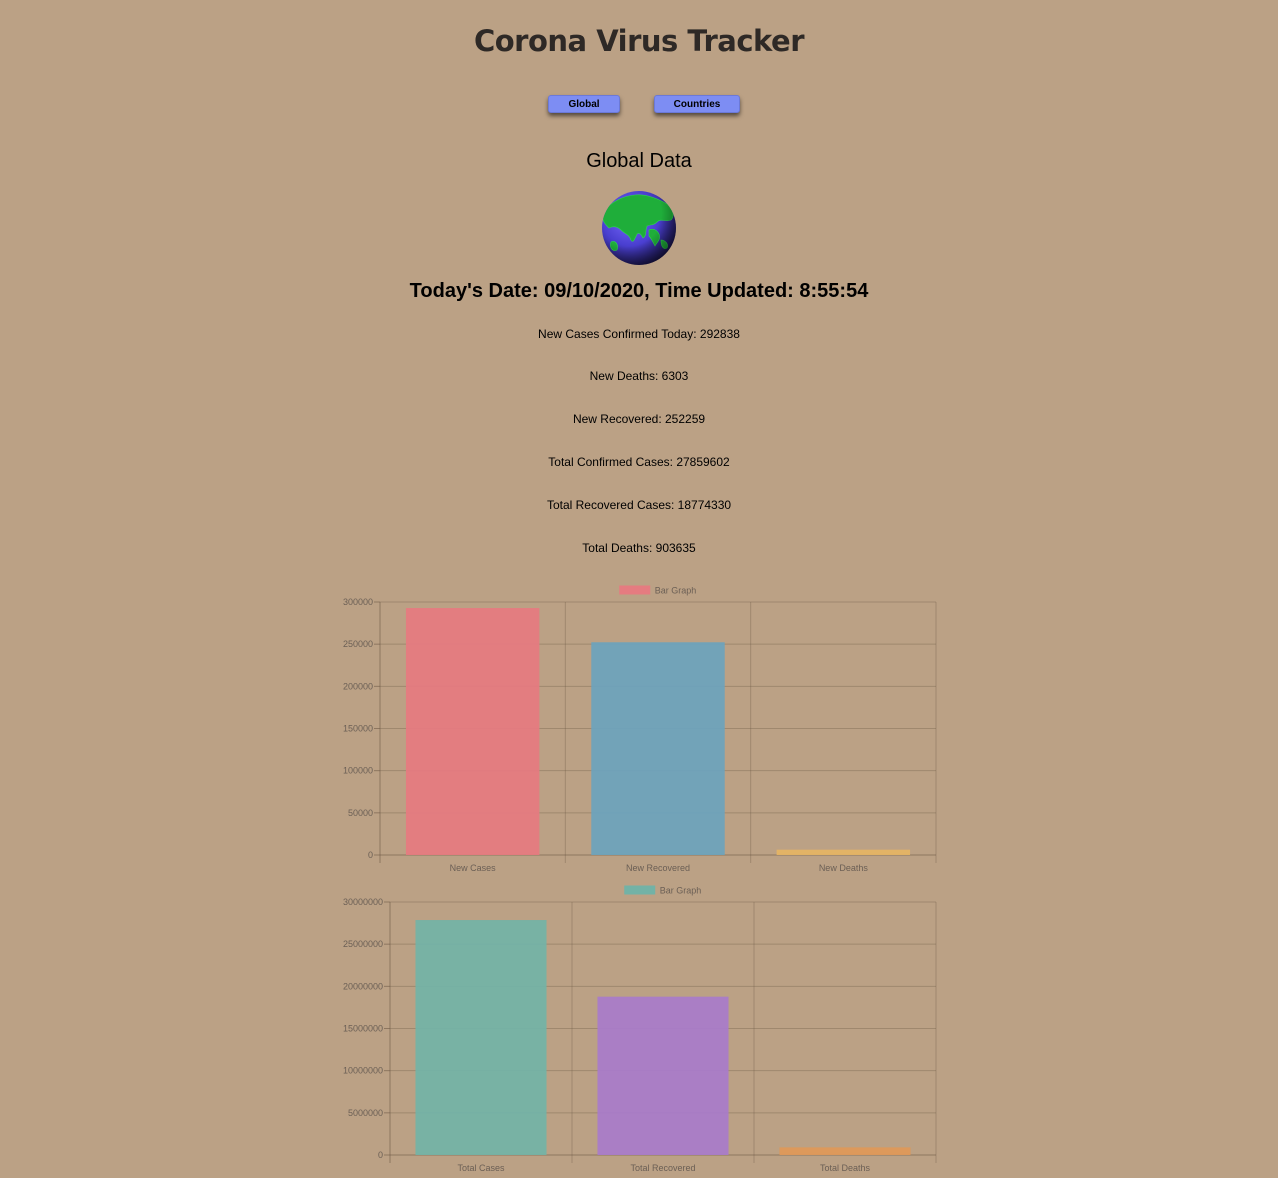 Image resolution: width=1278 pixels, height=1178 pixels. I want to click on y-tick-label: 250000, so click(358, 644).